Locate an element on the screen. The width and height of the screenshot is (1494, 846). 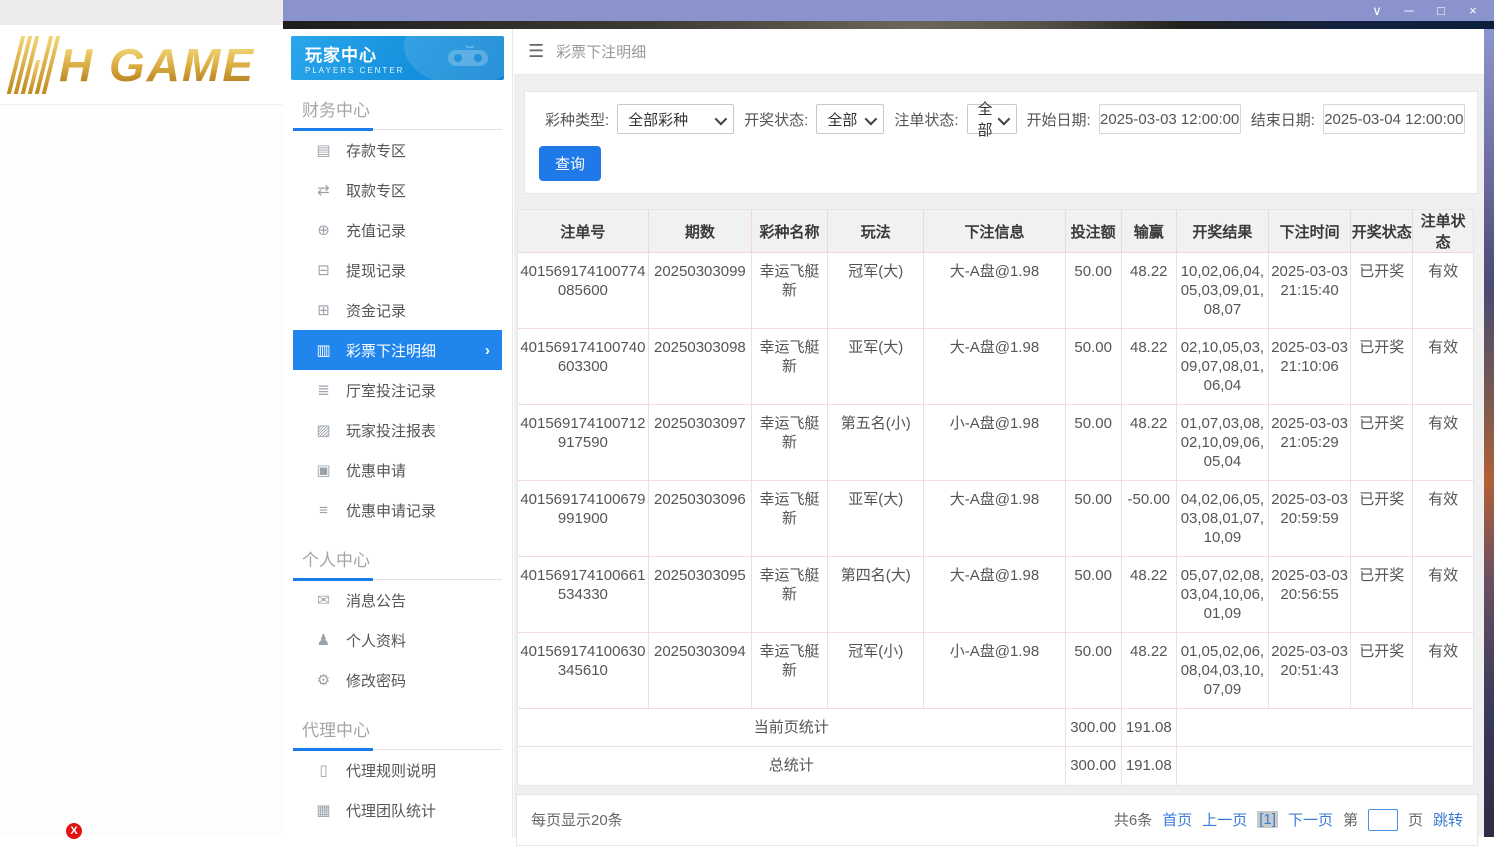
sidebar-item-promo-apply: ▣ 优惠申请 is located at coordinates (397, 470).